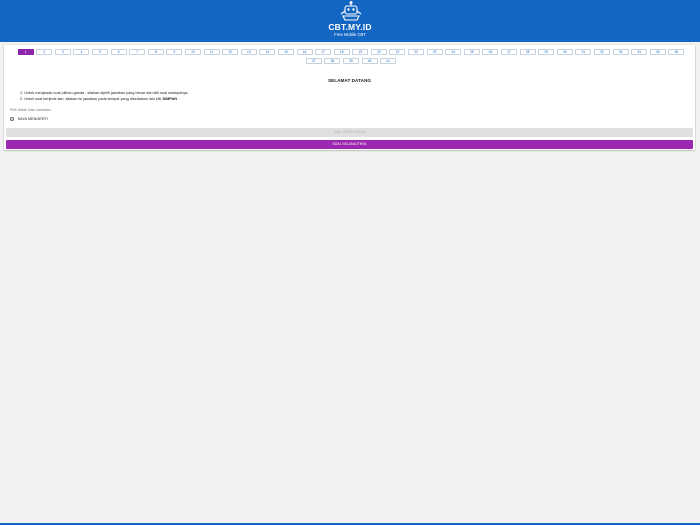 The width and height of the screenshot is (700, 525). Describe the element at coordinates (267, 52) in the screenshot. I see `question-number-button: 14` at that location.